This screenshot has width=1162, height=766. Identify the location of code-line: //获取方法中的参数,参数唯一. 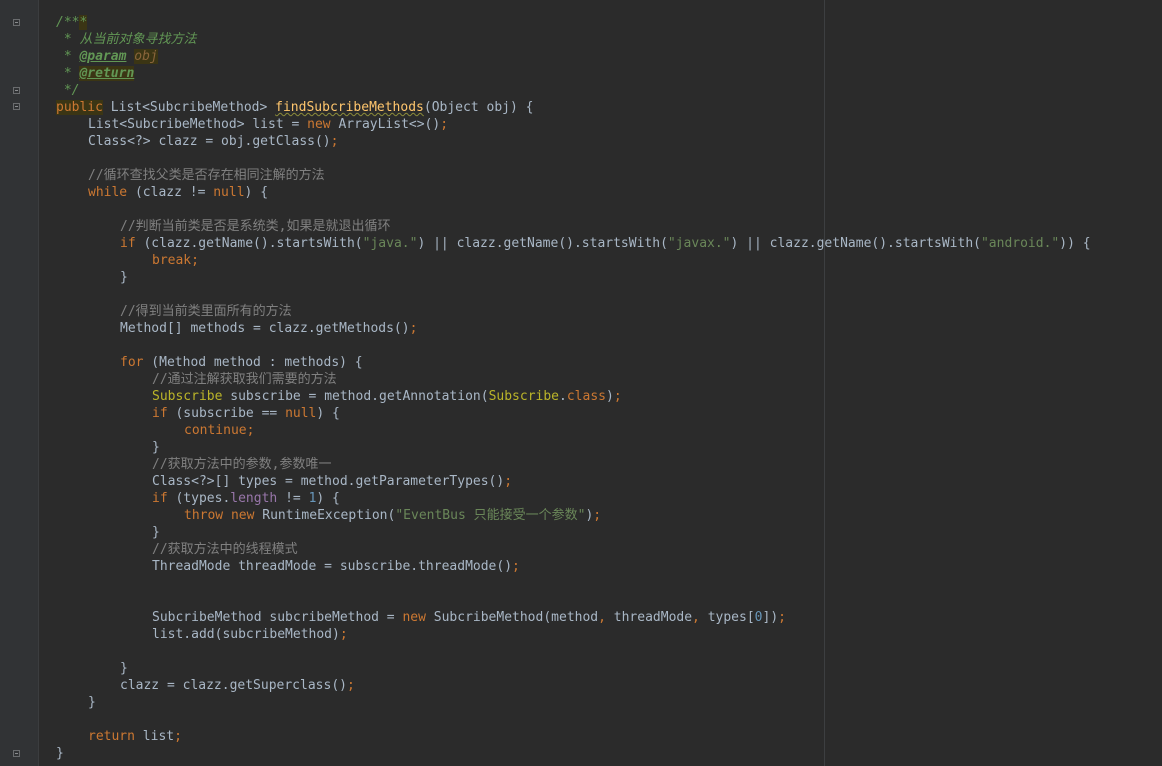
(545, 464).